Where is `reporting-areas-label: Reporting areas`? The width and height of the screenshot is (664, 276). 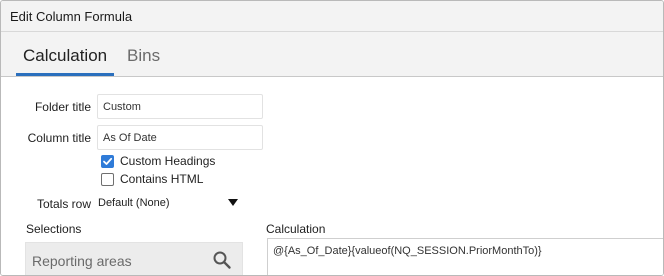 reporting-areas-label: Reporting areas is located at coordinates (82, 261).